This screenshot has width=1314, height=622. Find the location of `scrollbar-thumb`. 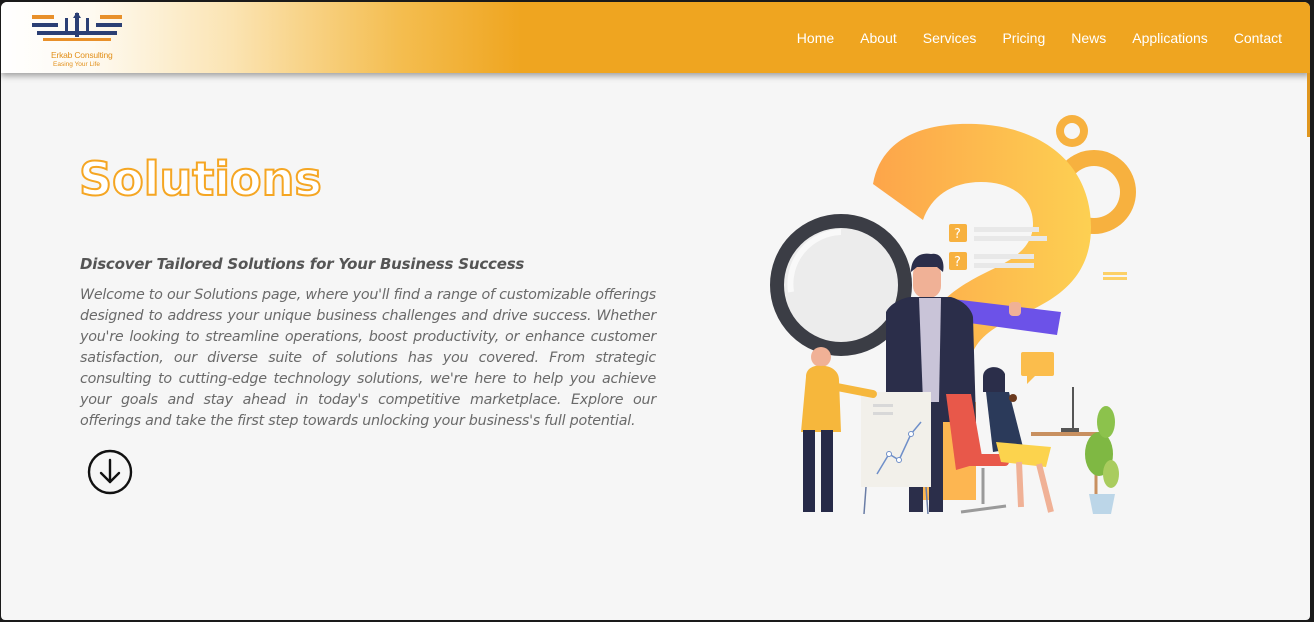

scrollbar-thumb is located at coordinates (1308, 105).